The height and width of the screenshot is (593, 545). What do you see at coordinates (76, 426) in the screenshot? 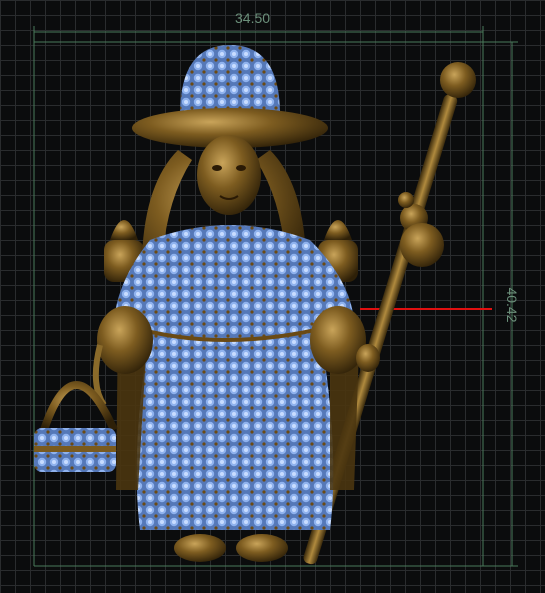
I see `basket` at bounding box center [76, 426].